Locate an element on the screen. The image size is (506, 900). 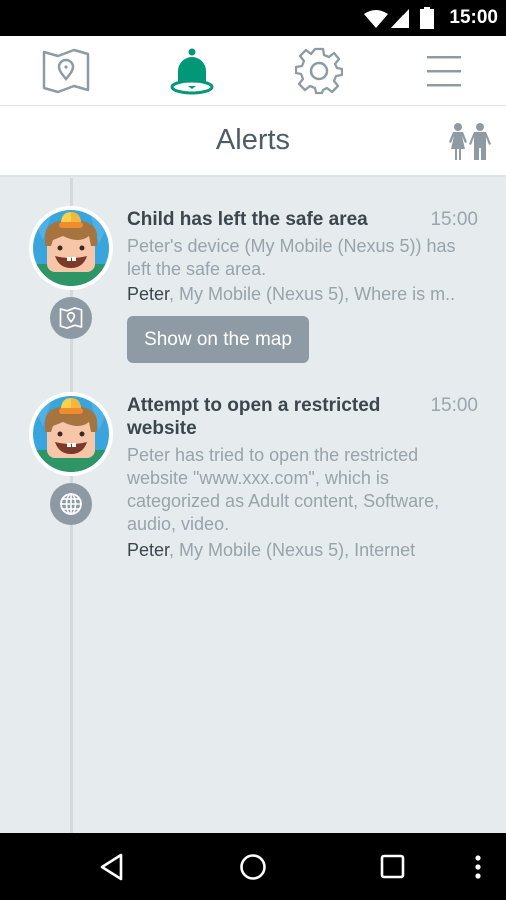
system-navigation-bar is located at coordinates (253, 866).